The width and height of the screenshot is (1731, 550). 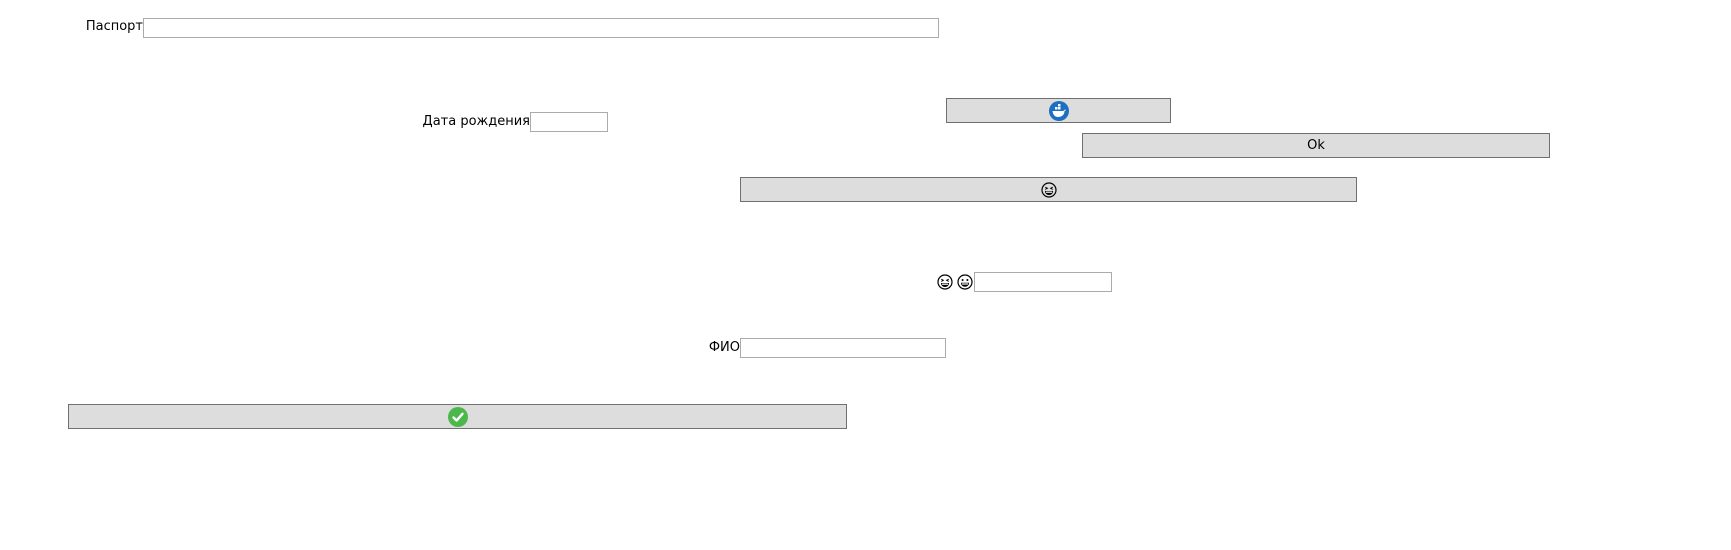 I want to click on docker-whale-icon, so click(x=1058, y=110).